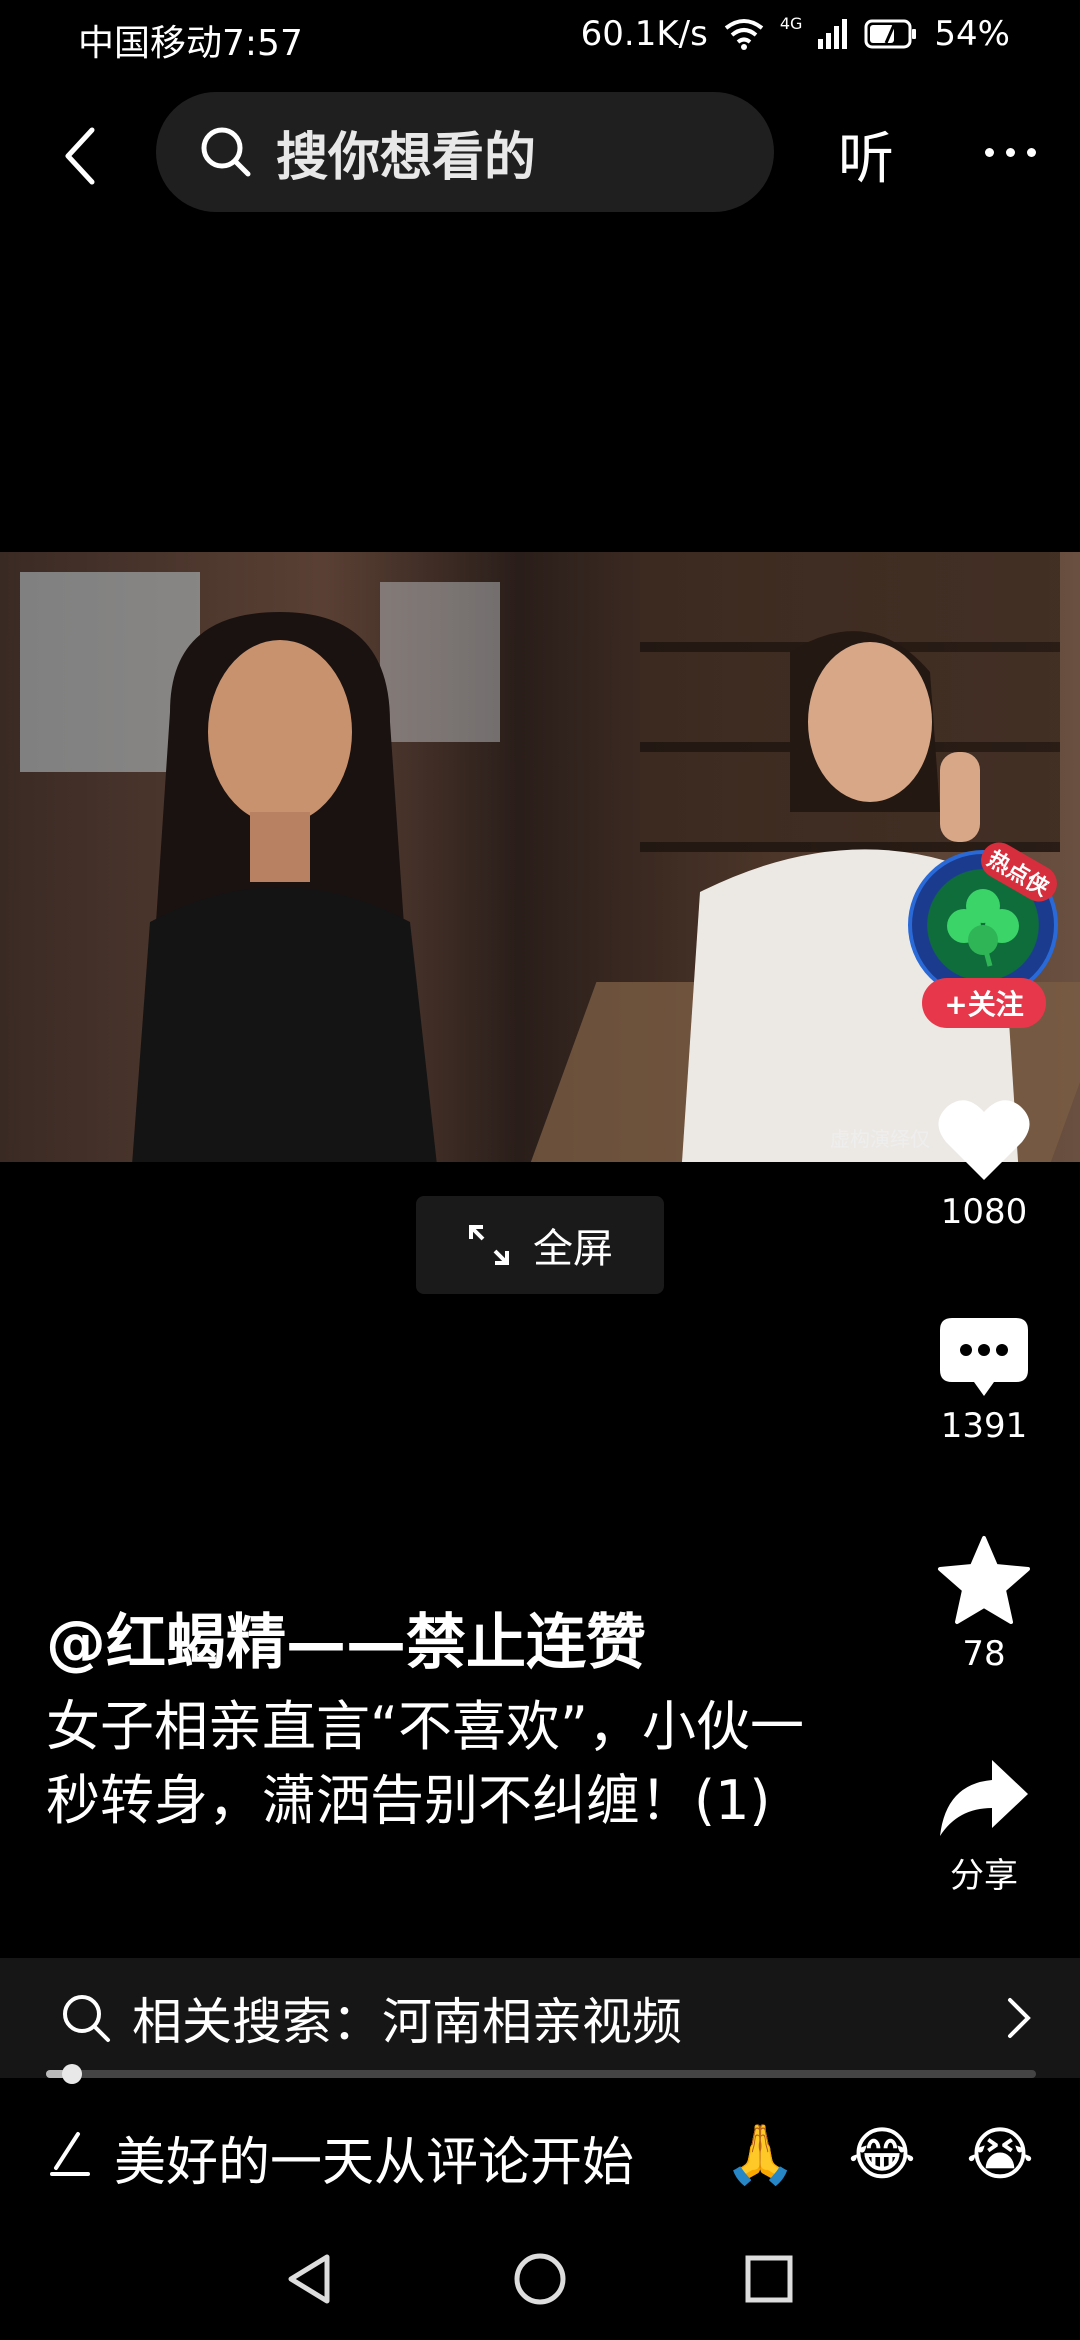  I want to click on clover-icon, so click(983, 928).